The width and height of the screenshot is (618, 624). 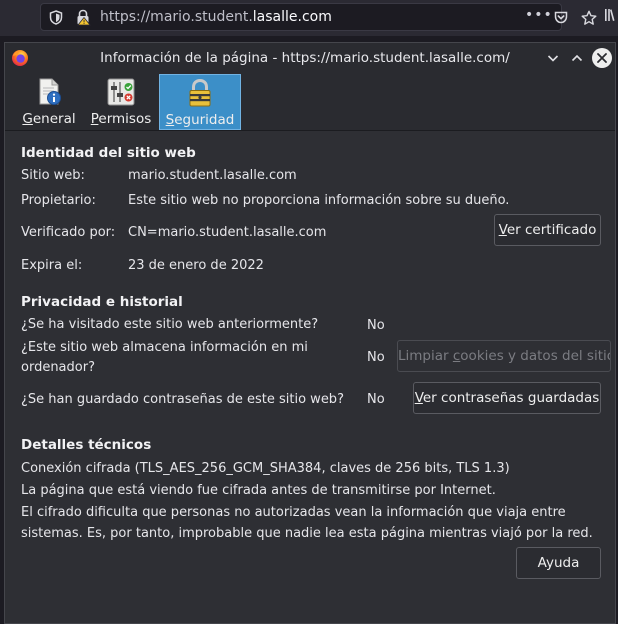 What do you see at coordinates (376, 399) in the screenshot?
I see `passwords-answer: No` at bounding box center [376, 399].